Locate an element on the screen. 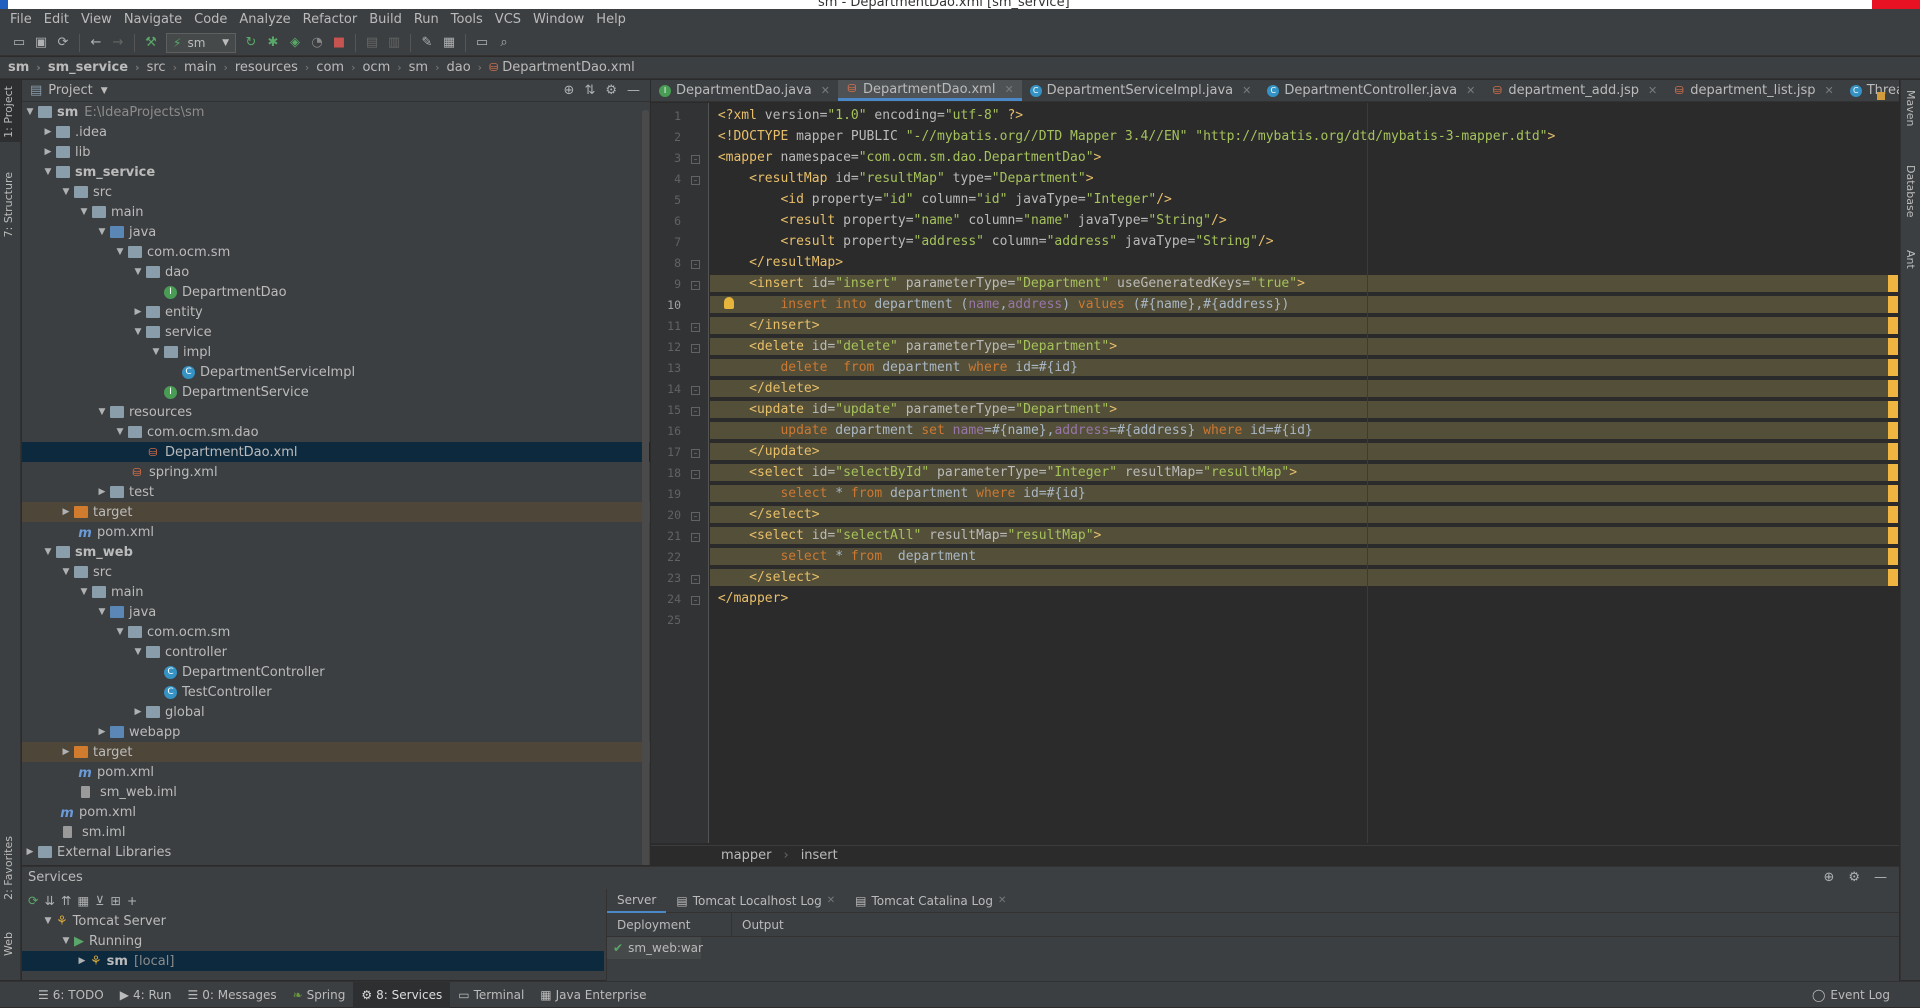  ant-tool-label: Ant is located at coordinates (1910, 259).